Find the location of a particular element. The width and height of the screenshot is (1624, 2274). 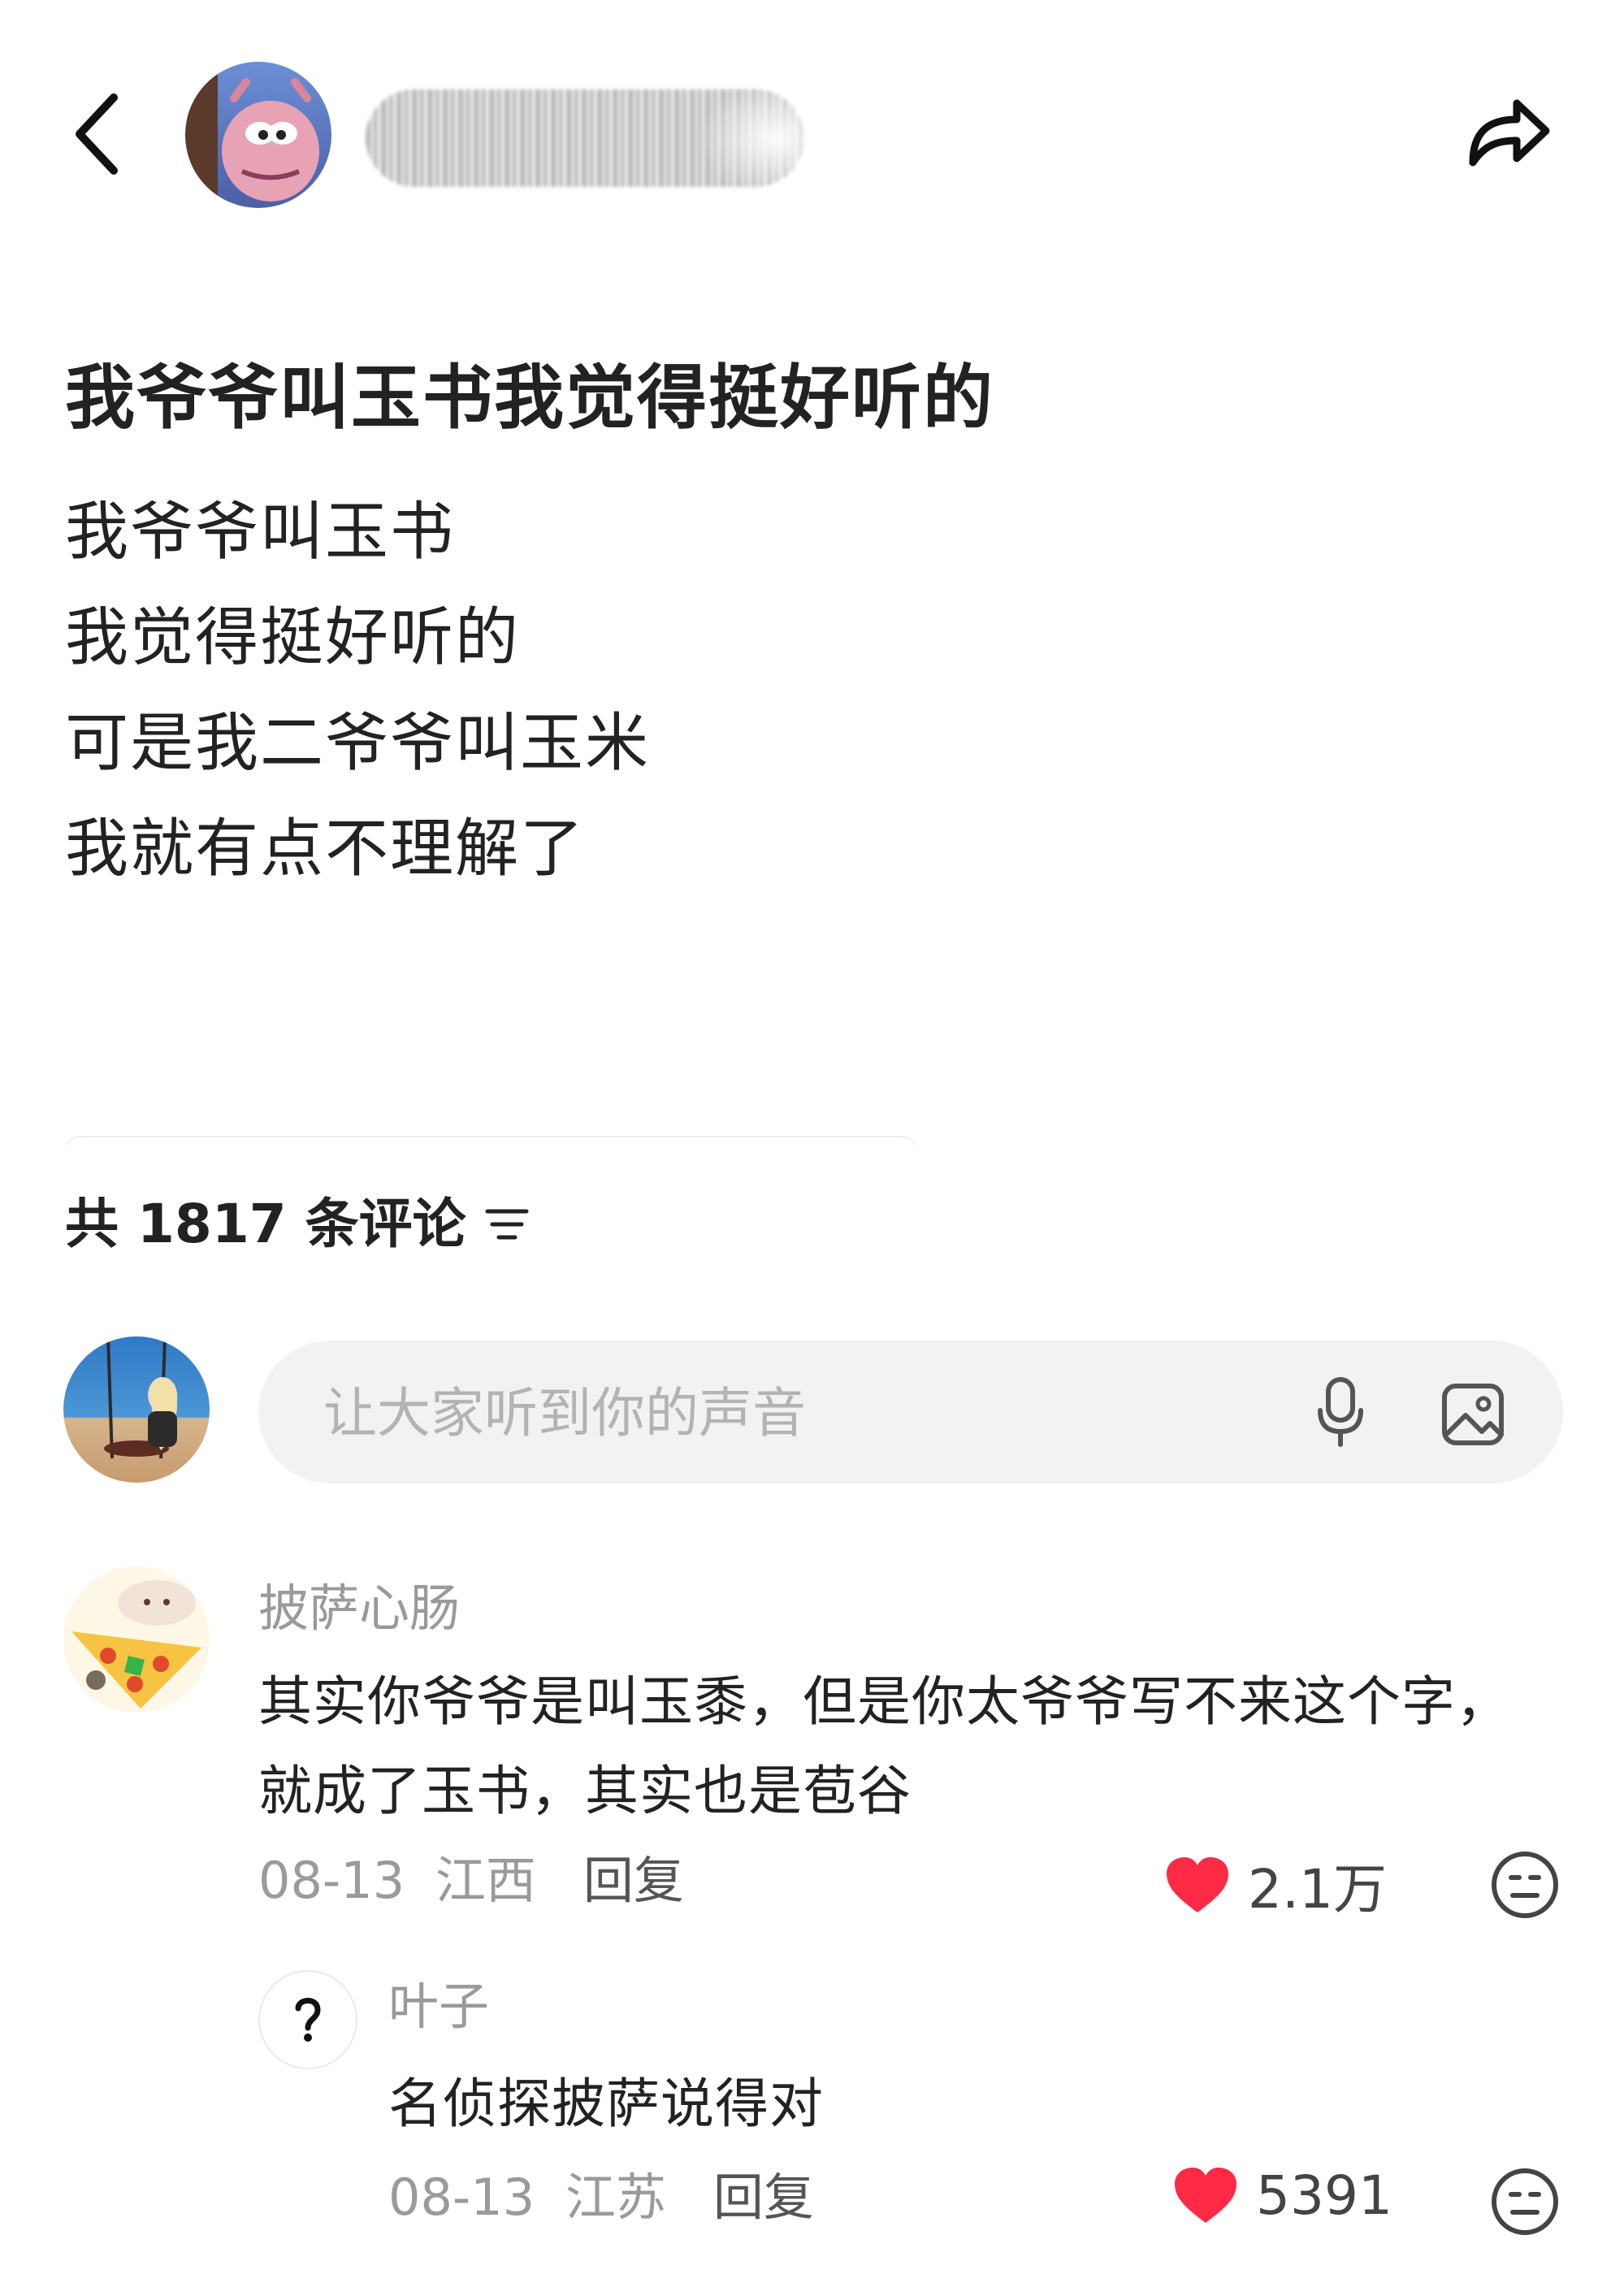

post-line: 我就有点不理解了 is located at coordinates (325, 849).